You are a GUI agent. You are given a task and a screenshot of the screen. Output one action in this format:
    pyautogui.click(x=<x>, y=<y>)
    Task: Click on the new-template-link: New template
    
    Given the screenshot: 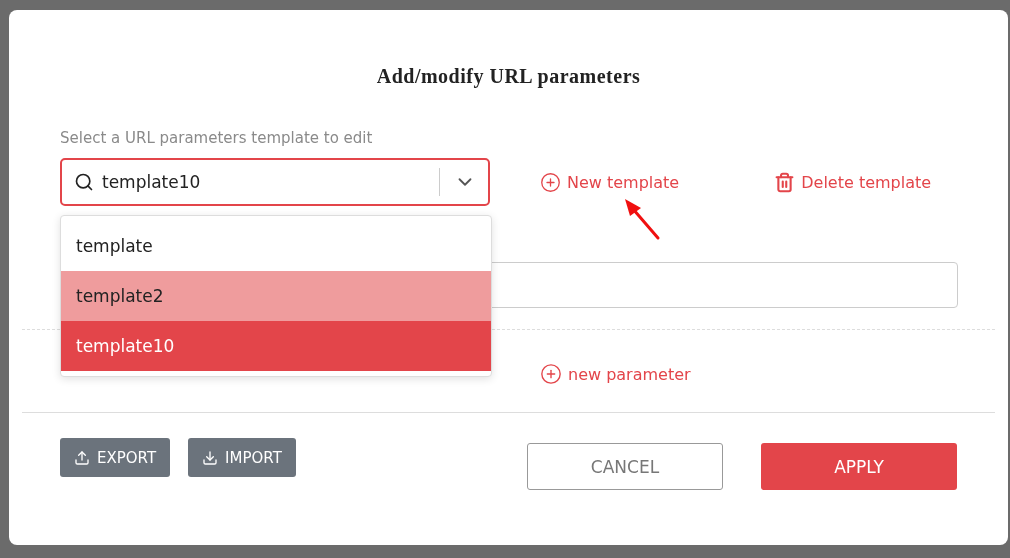 What is the action you would take?
    pyautogui.click(x=610, y=182)
    